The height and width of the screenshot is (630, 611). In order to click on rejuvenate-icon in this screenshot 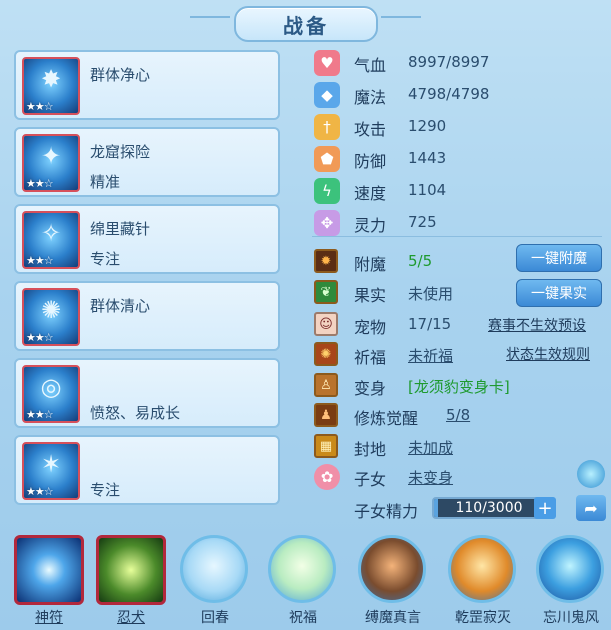, I will do `click(214, 569)`.